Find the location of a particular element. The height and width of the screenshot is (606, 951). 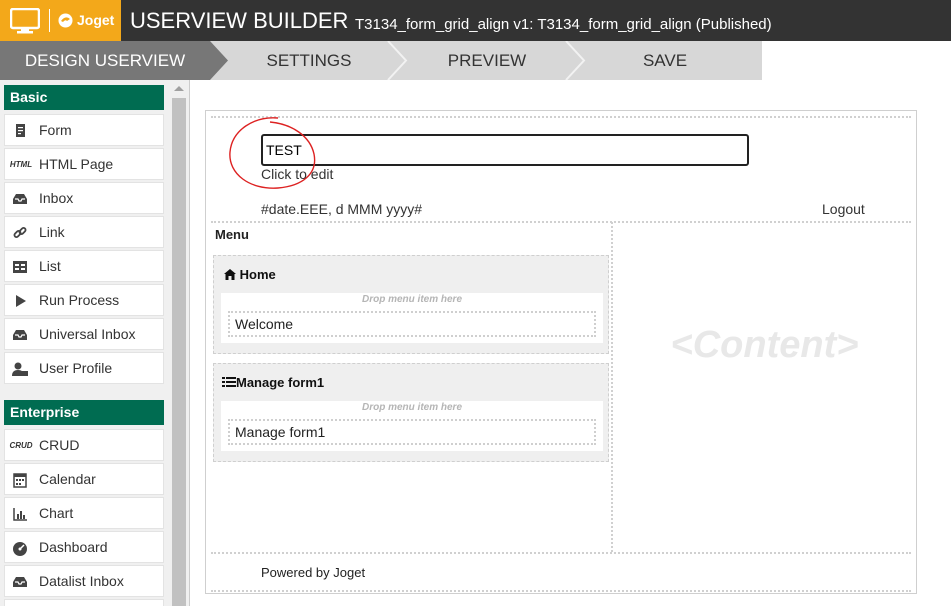

userview-title-field: TEST is located at coordinates (505, 150).